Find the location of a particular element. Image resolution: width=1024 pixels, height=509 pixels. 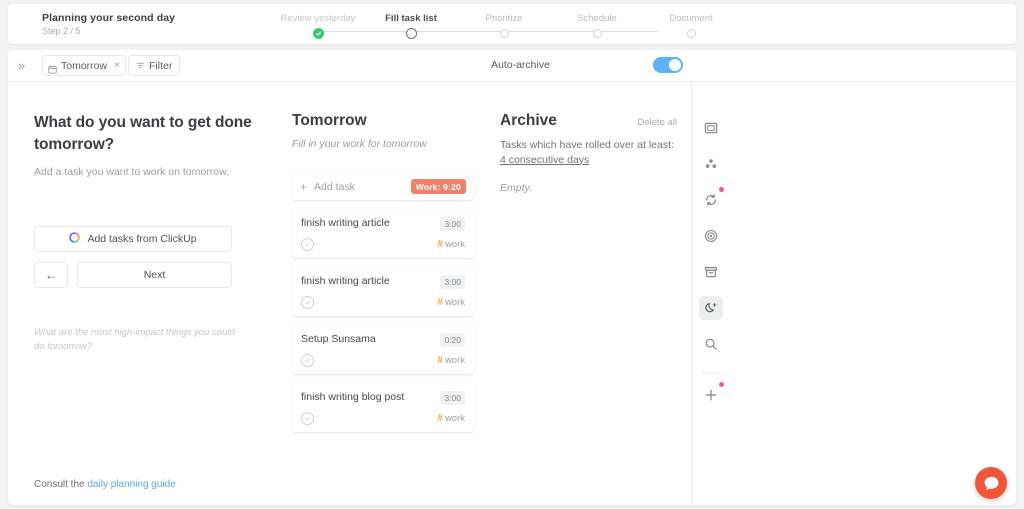

add-task-button: + Add task Work: 9:20 is located at coordinates (383, 186).